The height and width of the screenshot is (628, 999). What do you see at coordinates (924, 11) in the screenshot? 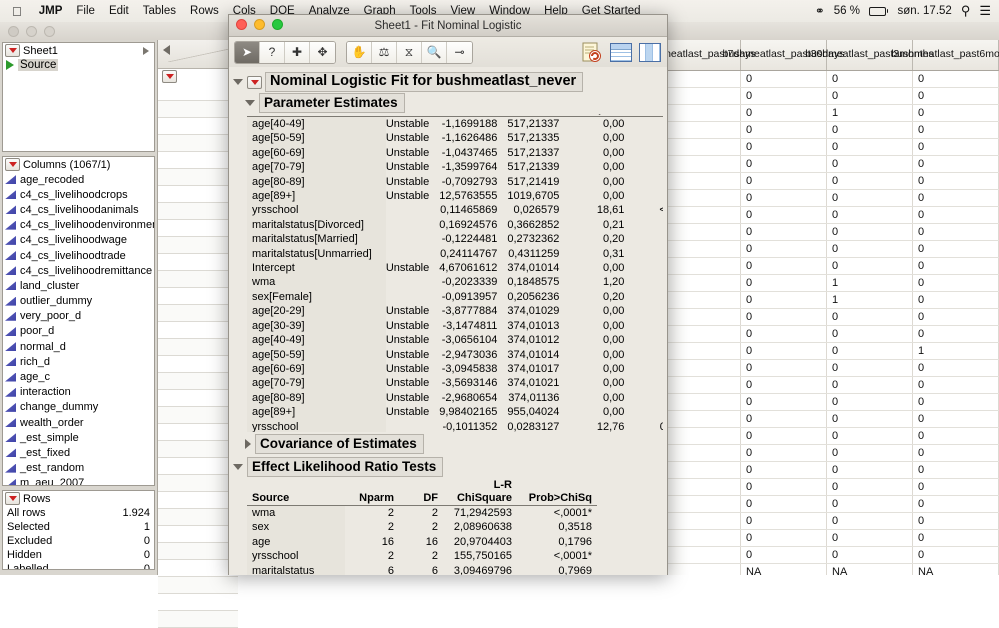
I see `menu-bar-clock: søn. 17.52` at bounding box center [924, 11].